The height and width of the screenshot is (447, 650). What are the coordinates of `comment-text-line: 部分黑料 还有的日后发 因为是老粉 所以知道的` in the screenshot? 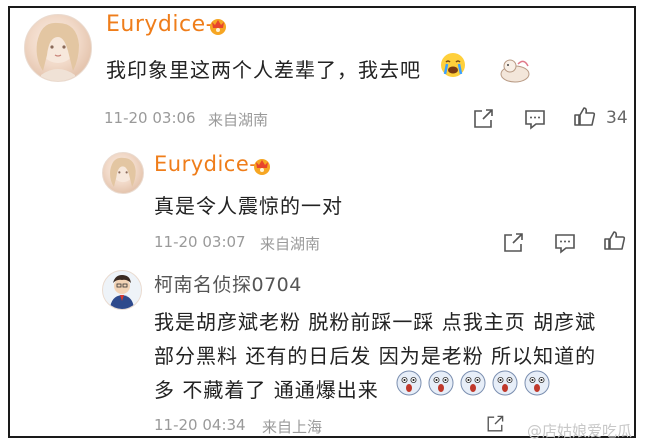 It's located at (375, 356).